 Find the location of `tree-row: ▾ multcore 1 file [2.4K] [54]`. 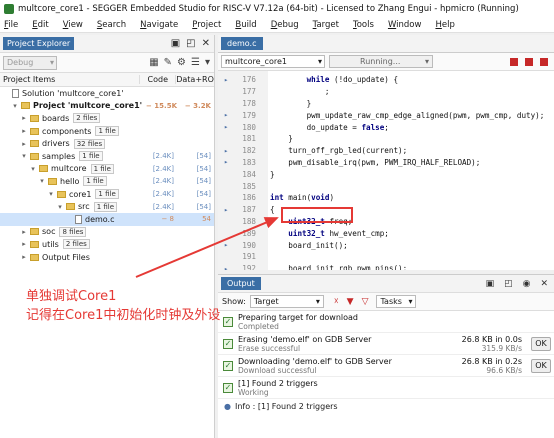

tree-row: ▾ multcore 1 file [2.4K] [54] is located at coordinates (107, 169).